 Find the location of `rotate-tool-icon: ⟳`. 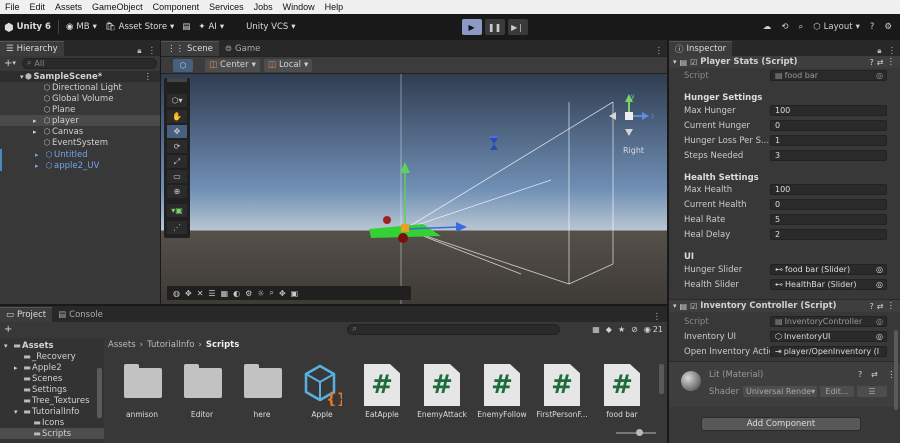

rotate-tool-icon: ⟳ is located at coordinates (177, 146).